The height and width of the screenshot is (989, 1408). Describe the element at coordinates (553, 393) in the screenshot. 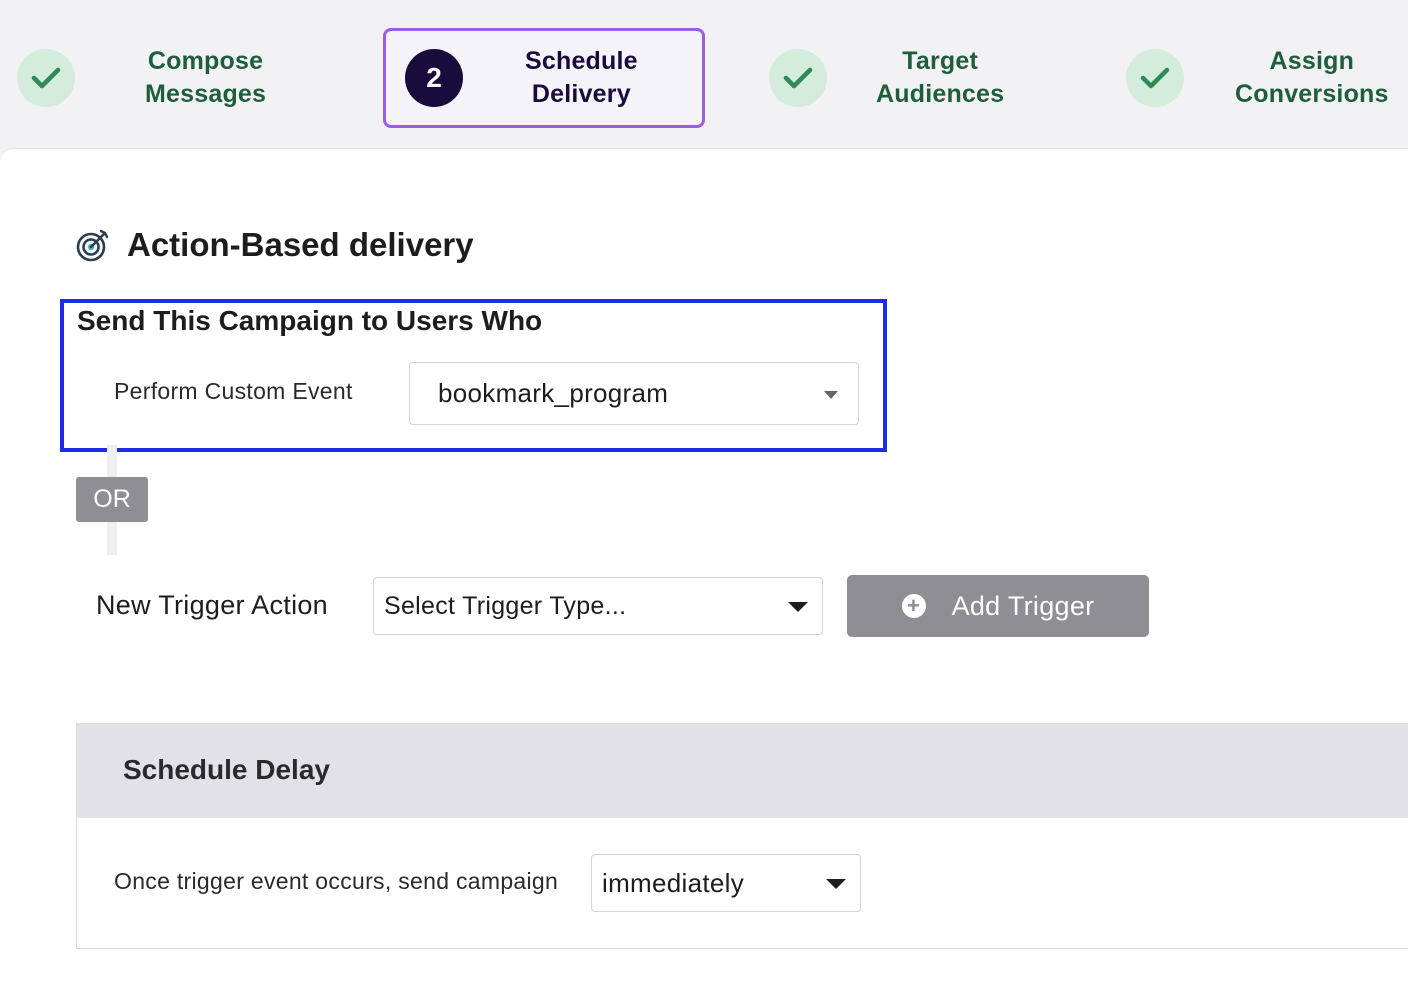

I see `custom-event-value: bookmark_program` at that location.